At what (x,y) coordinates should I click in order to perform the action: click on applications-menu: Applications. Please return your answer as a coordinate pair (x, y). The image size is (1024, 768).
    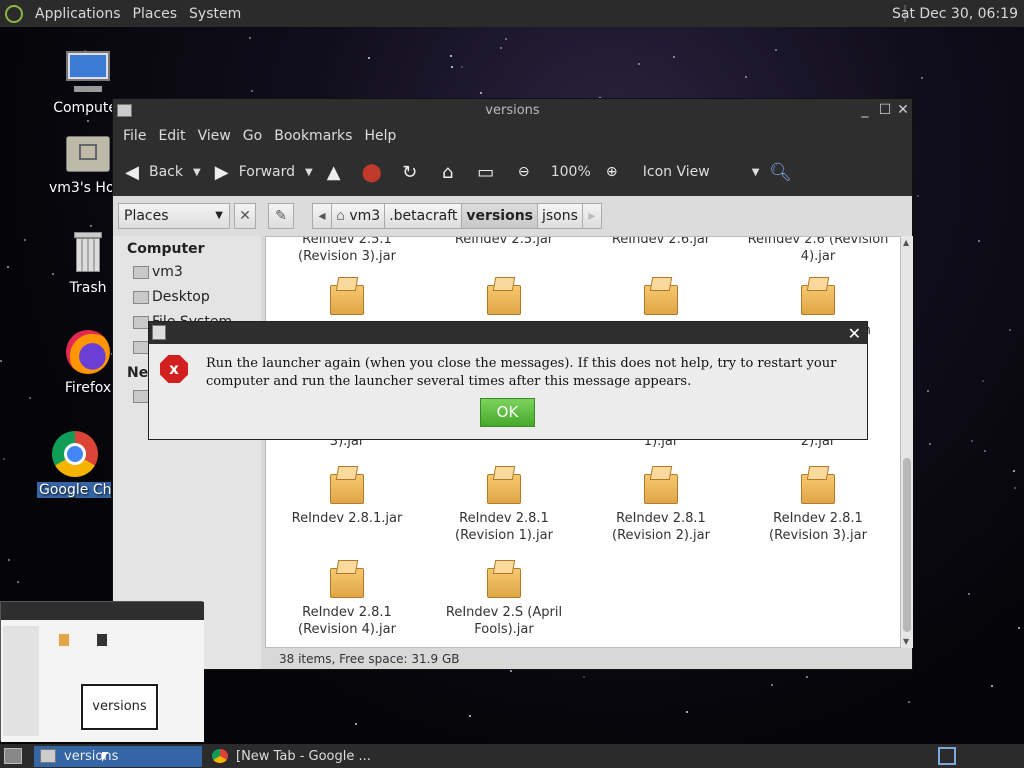
    Looking at the image, I should click on (78, 14).